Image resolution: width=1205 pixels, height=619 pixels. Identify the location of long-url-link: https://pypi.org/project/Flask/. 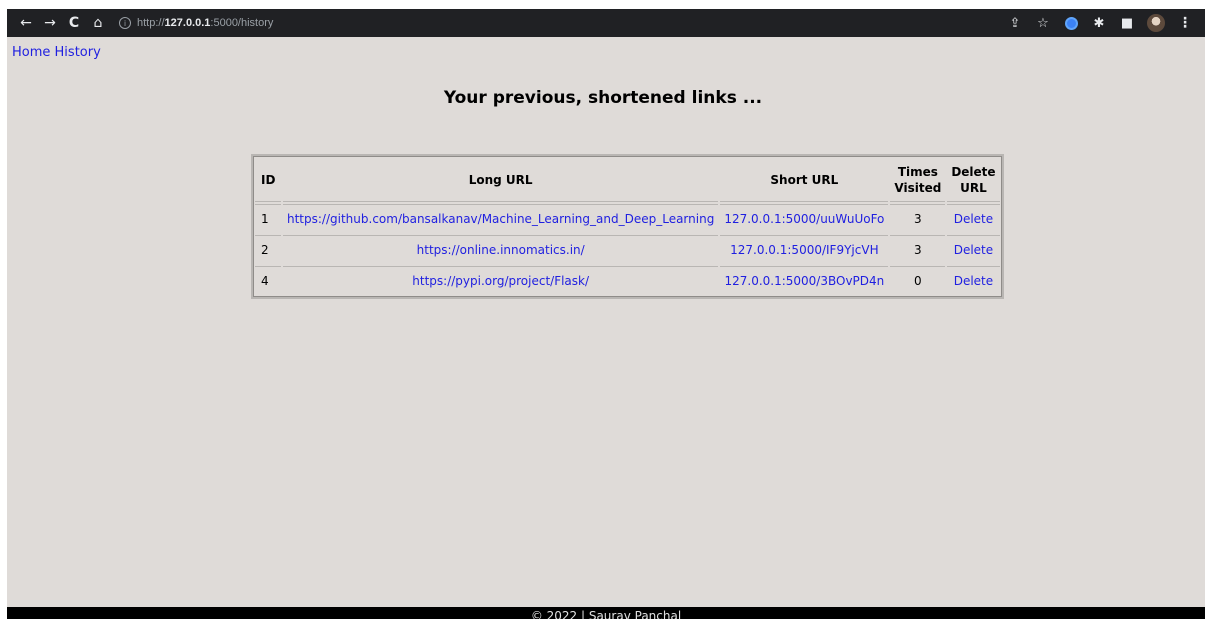
(500, 281).